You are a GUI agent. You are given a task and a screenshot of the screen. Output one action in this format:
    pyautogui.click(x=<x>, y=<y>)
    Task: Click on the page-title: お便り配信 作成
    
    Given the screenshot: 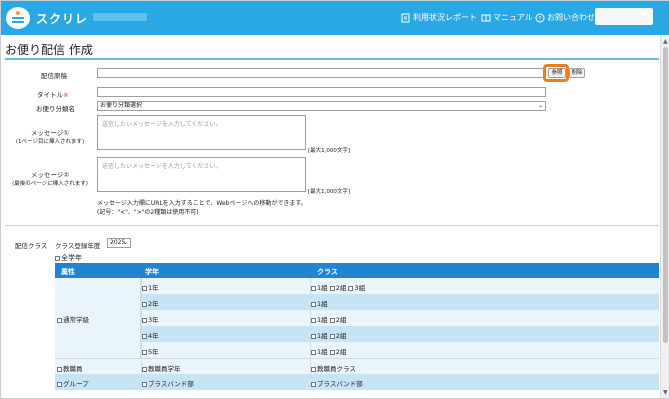 What is the action you would take?
    pyautogui.click(x=49, y=50)
    